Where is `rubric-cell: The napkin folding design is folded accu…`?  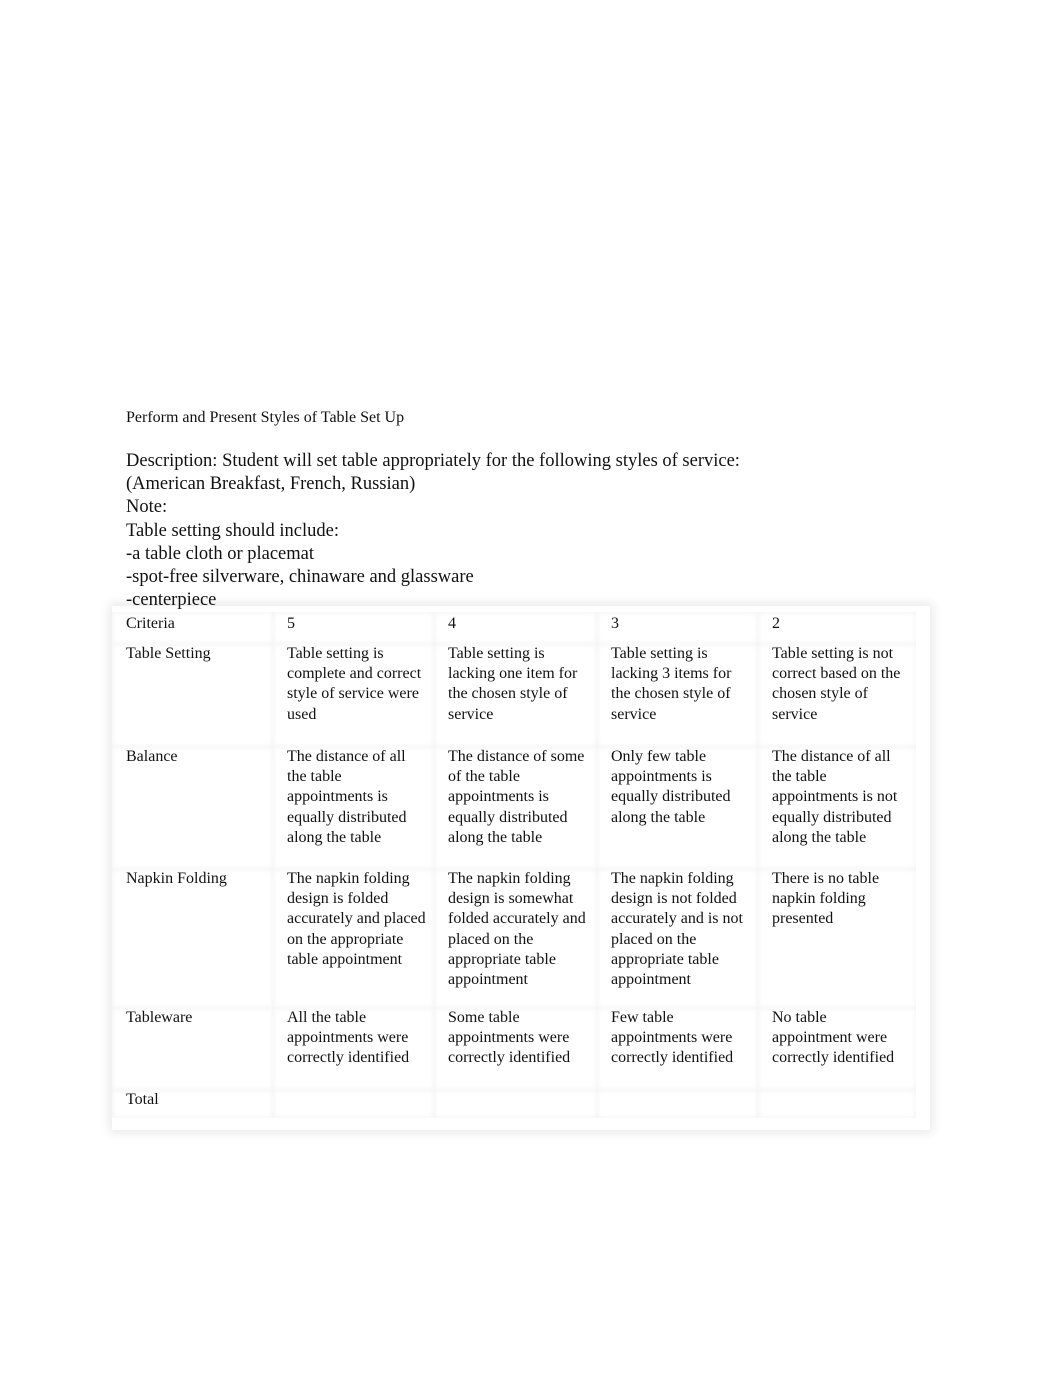
rubric-cell: The napkin folding design is folded accu… is located at coordinates (353, 938).